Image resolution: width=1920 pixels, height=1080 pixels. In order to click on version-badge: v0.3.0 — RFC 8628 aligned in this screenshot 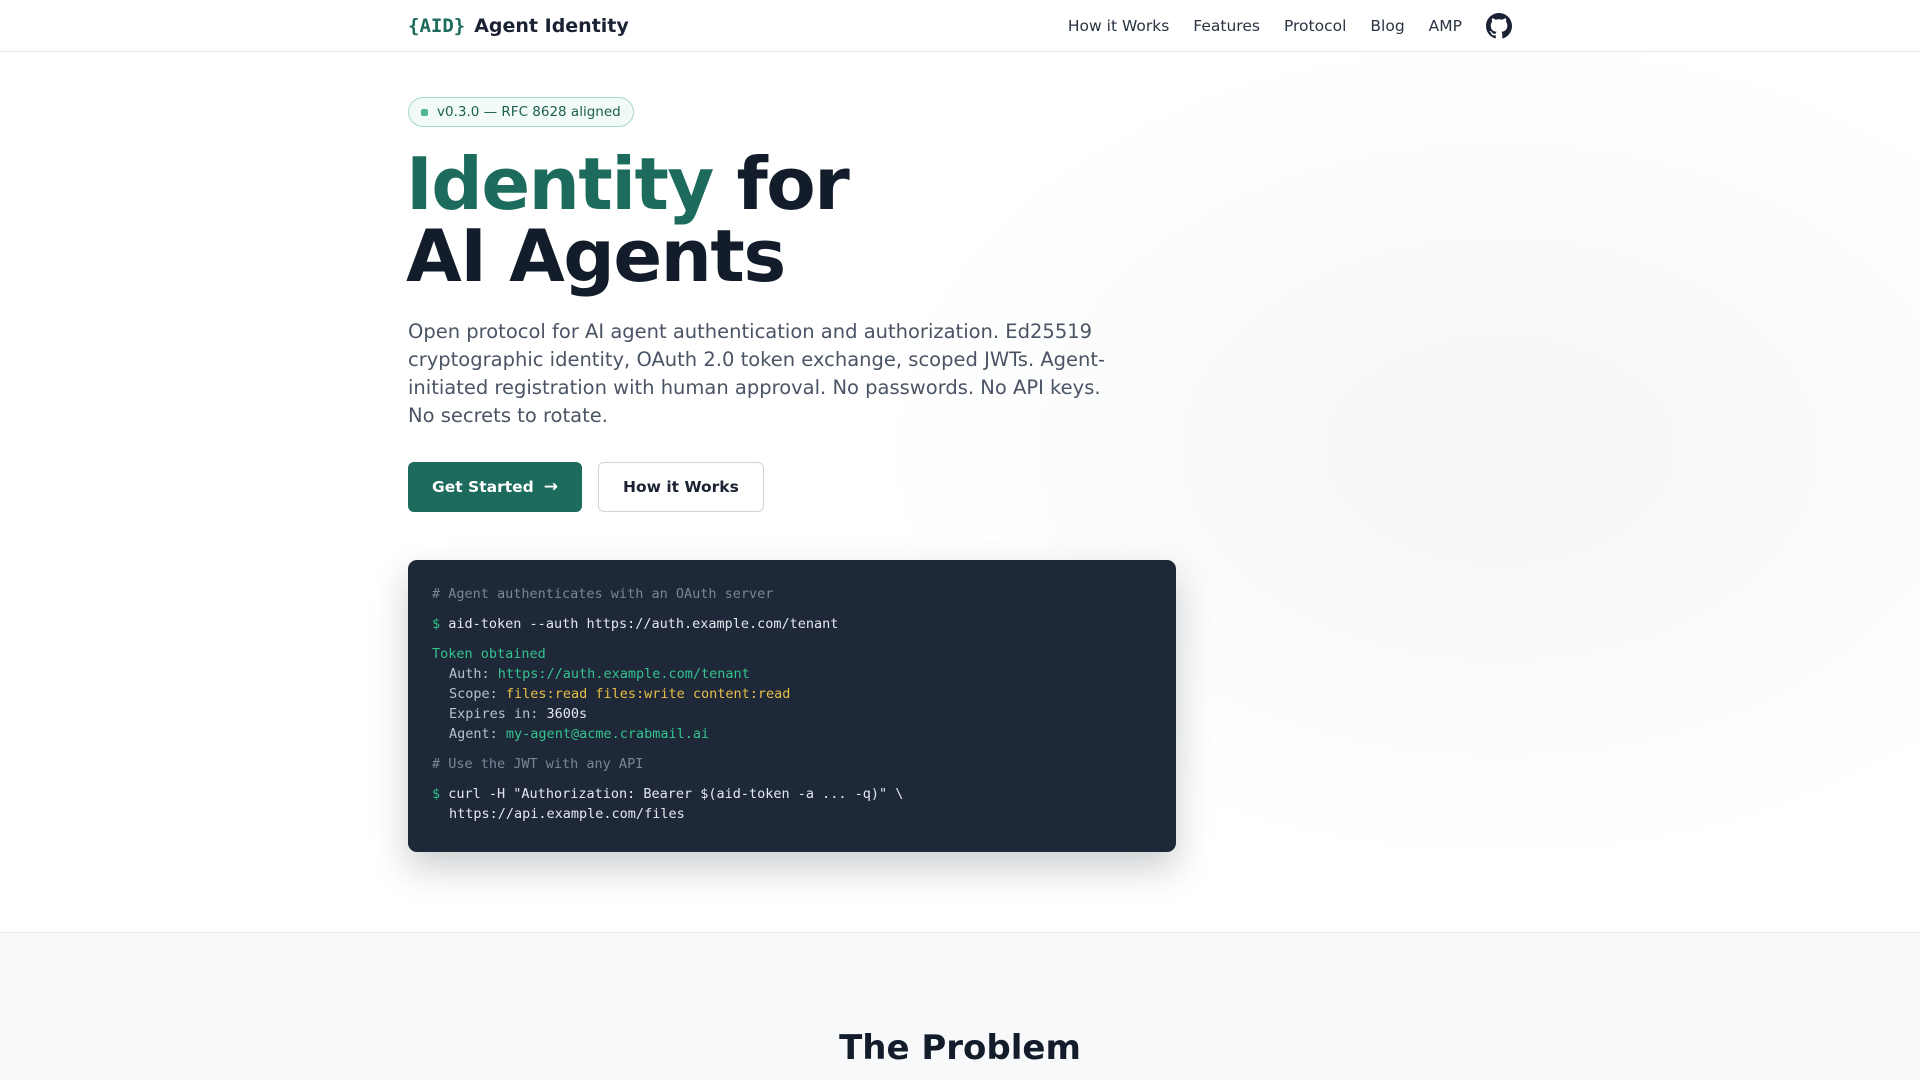, I will do `click(521, 112)`.